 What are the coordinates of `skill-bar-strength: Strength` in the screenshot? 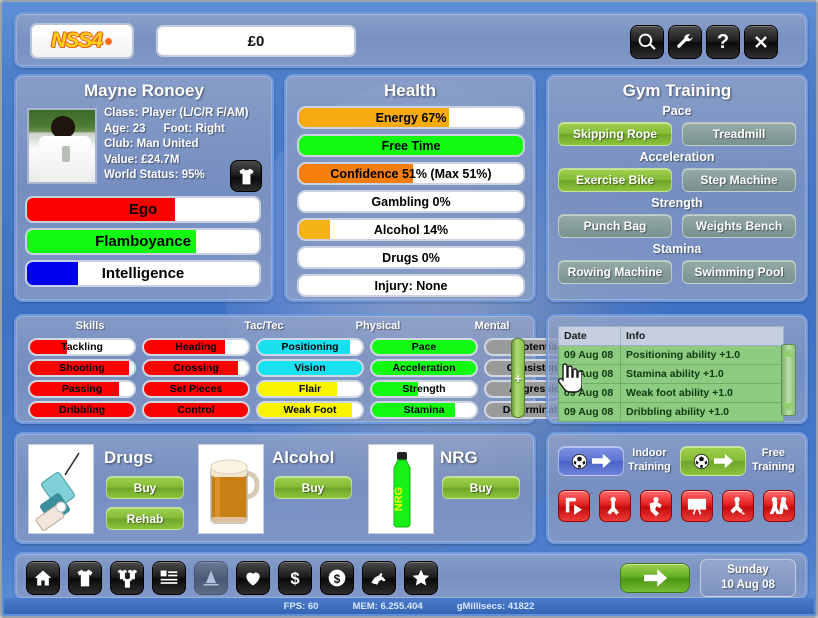 It's located at (424, 389).